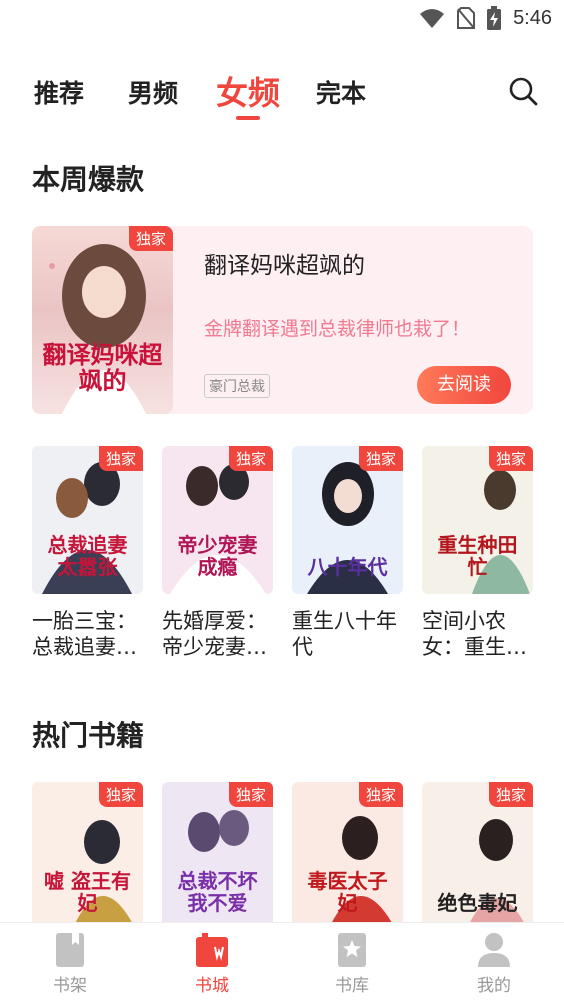 The image size is (564, 1002). Describe the element at coordinates (88, 179) in the screenshot. I see `section-title-weekly: 本周爆款` at that location.